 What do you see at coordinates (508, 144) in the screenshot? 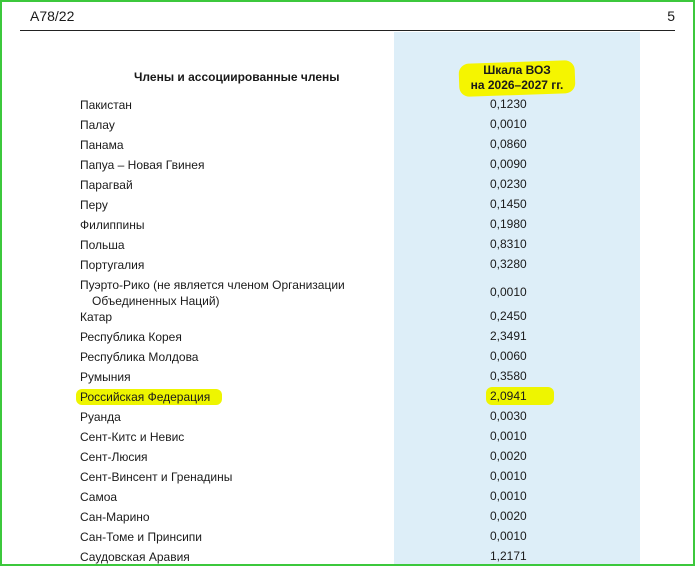
I see `scale-value: 0,0860` at bounding box center [508, 144].